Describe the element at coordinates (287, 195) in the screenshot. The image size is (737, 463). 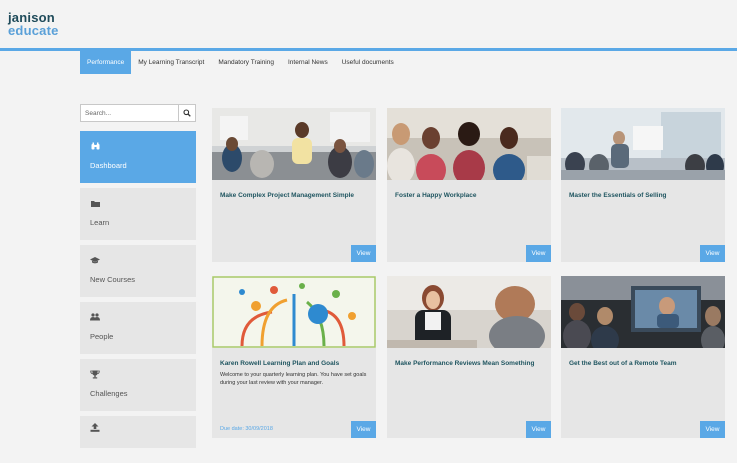
I see `card-title: Make Complex Project Management Simple` at that location.